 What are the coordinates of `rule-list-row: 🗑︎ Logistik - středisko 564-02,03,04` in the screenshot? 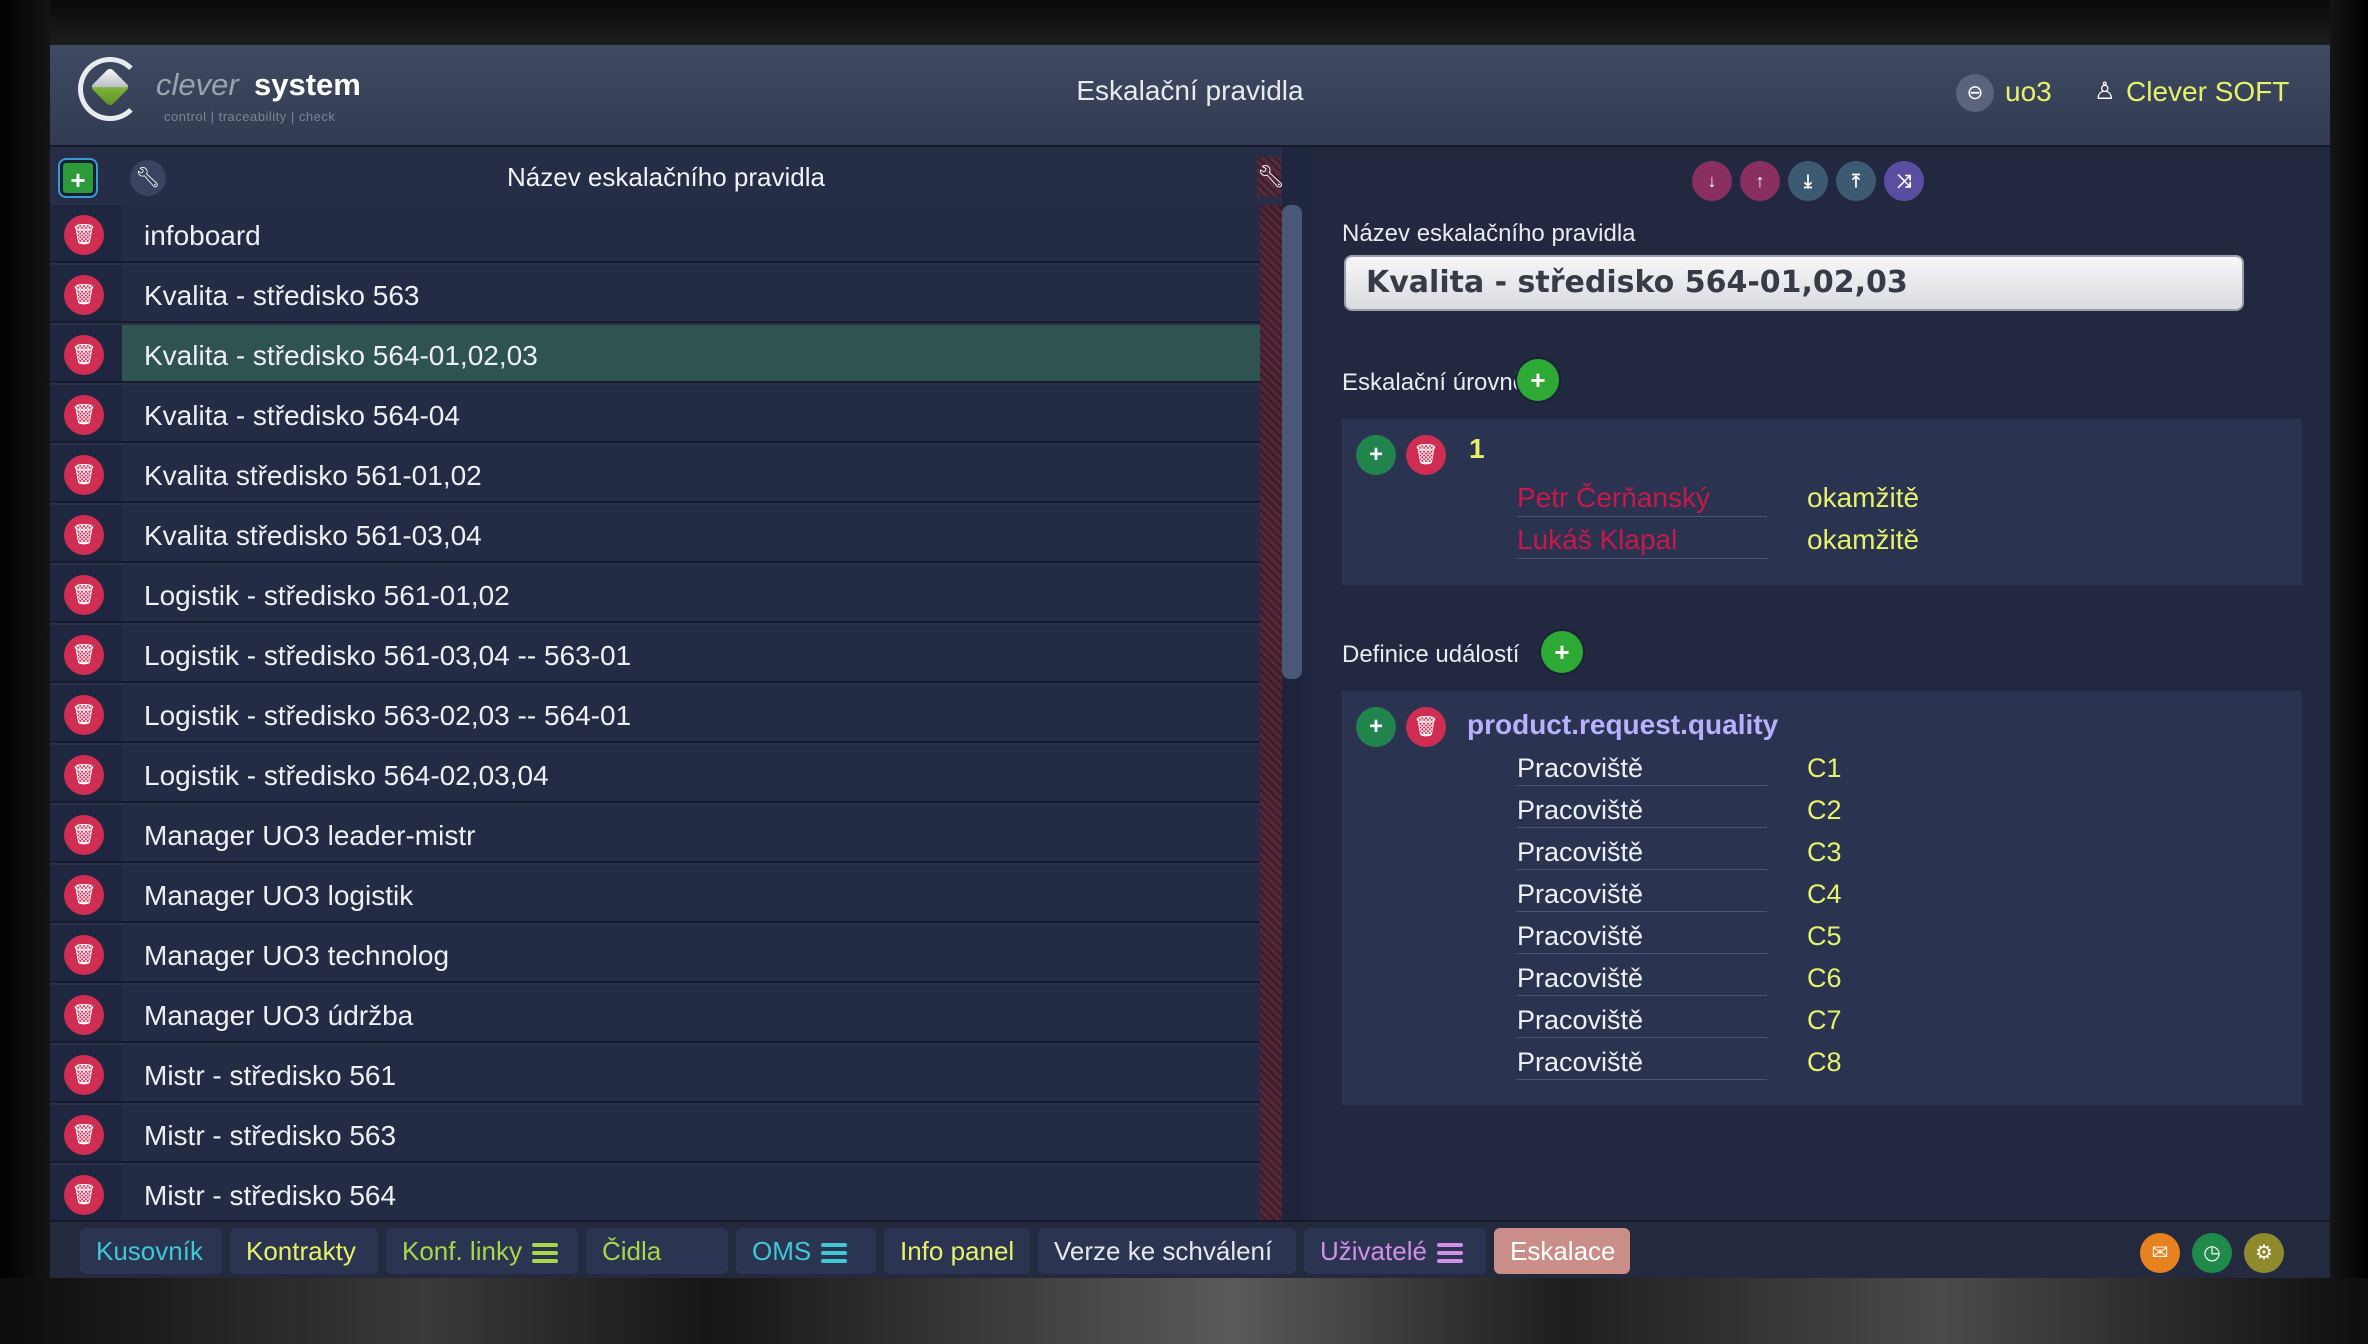 It's located at (666, 774).